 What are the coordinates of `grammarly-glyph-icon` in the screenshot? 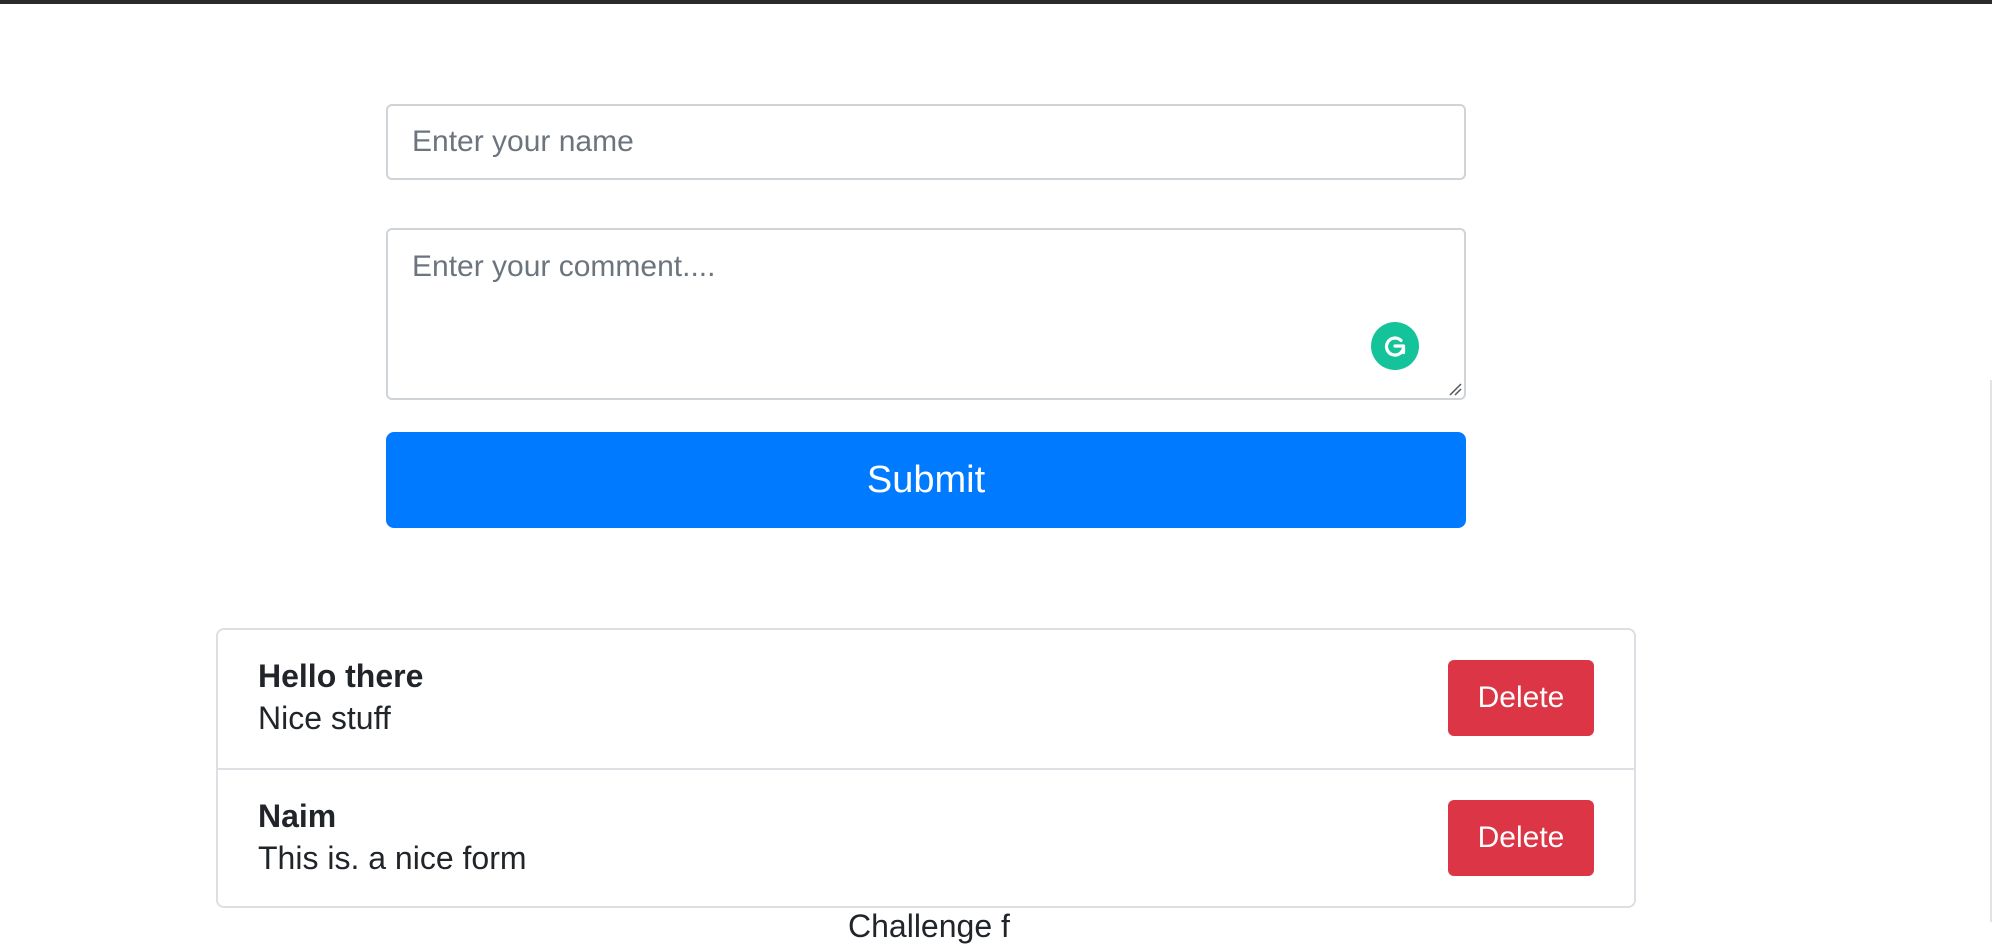 It's located at (1395, 346).